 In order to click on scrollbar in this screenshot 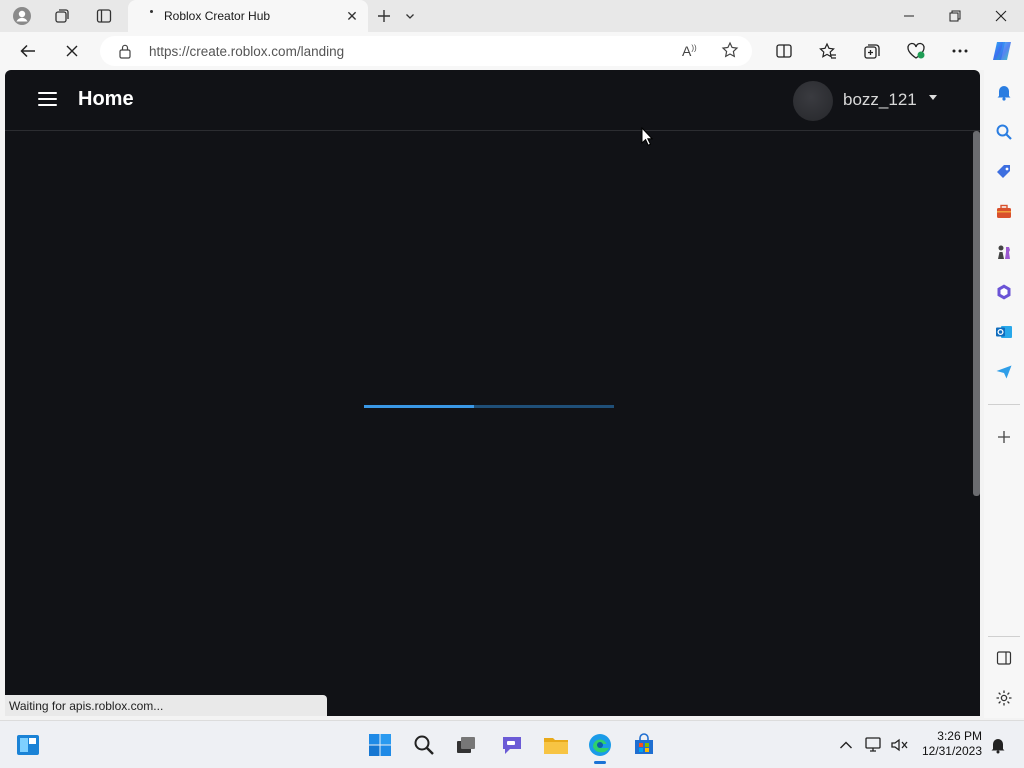, I will do `click(976, 313)`.